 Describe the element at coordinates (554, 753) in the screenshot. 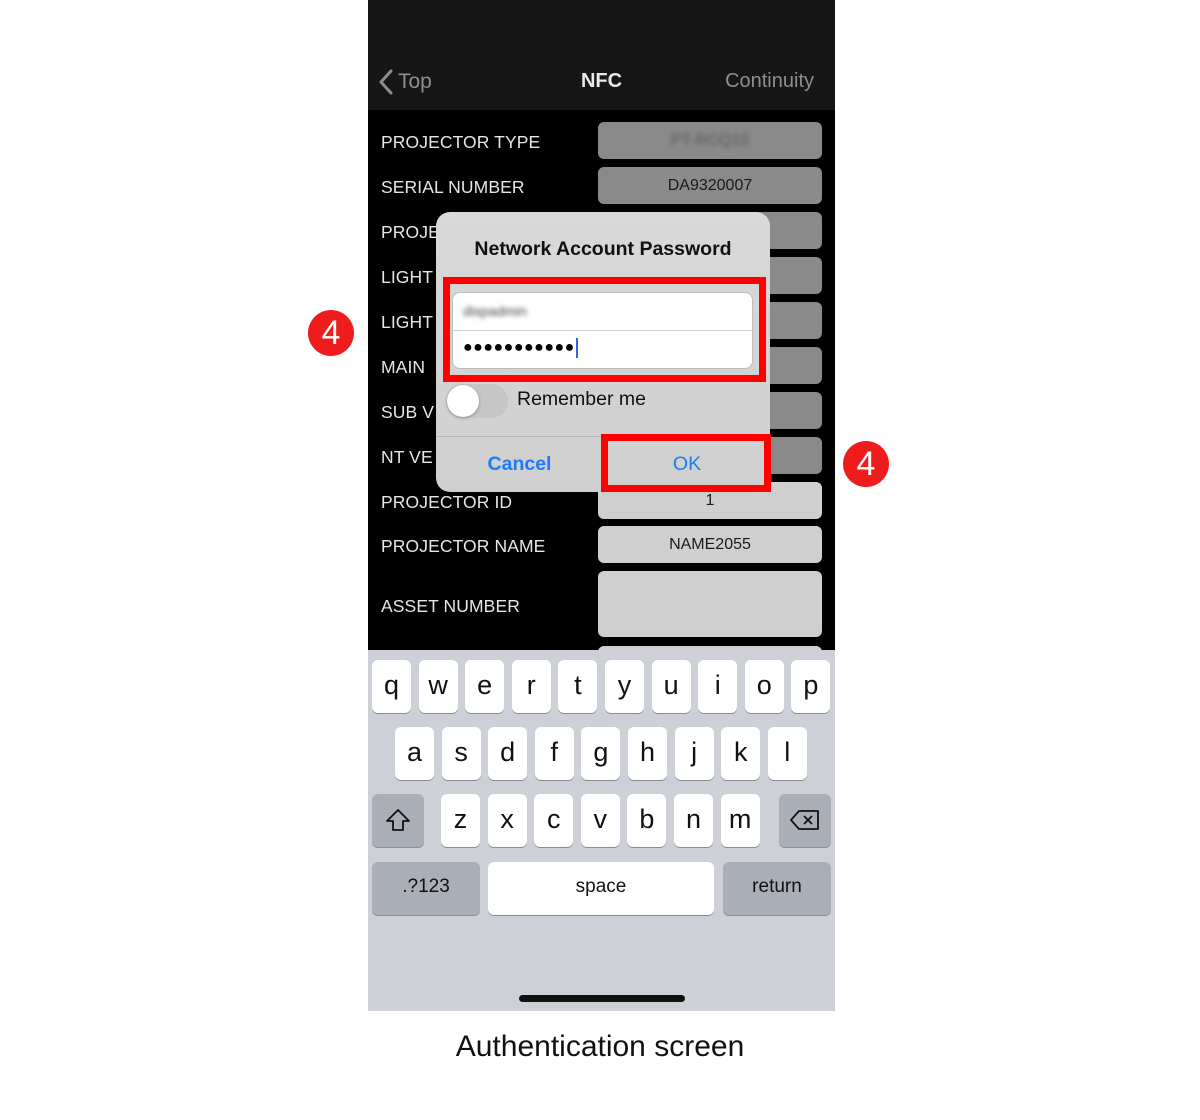

I see `key-f: f` at that location.